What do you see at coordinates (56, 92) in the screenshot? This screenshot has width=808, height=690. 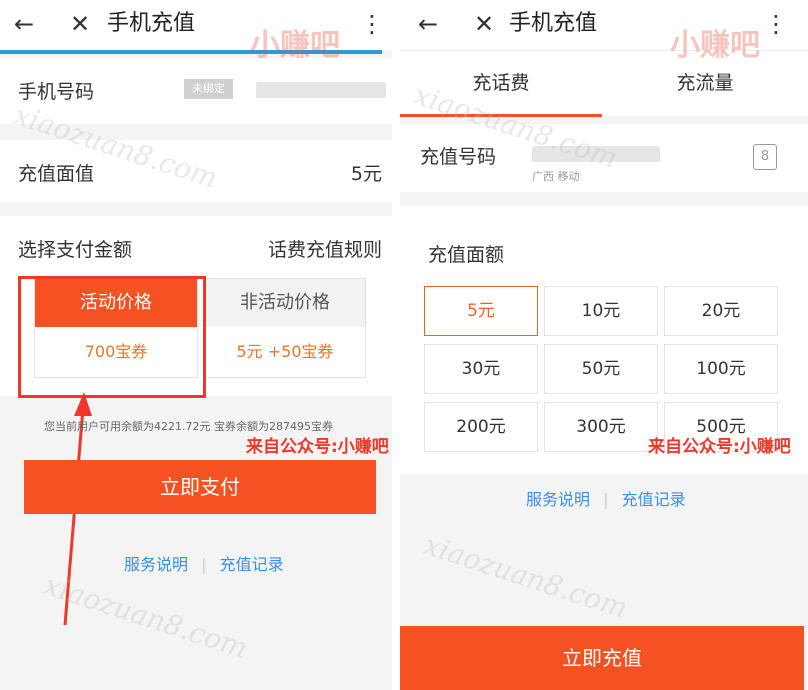 I see `phone-number-label: 手机号码` at bounding box center [56, 92].